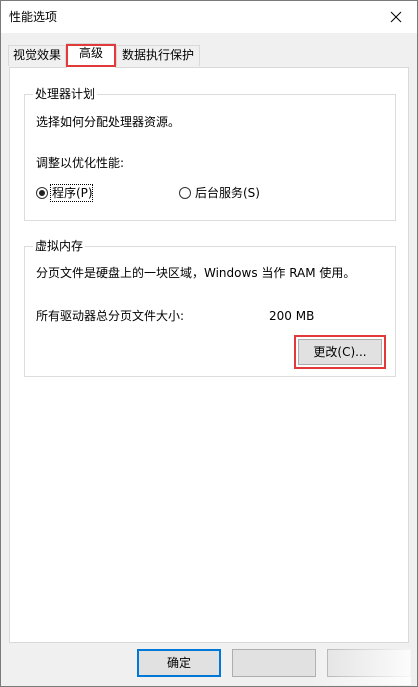 This screenshot has height=687, width=418. Describe the element at coordinates (185, 193) in the screenshot. I see `background-services-radio` at that location.